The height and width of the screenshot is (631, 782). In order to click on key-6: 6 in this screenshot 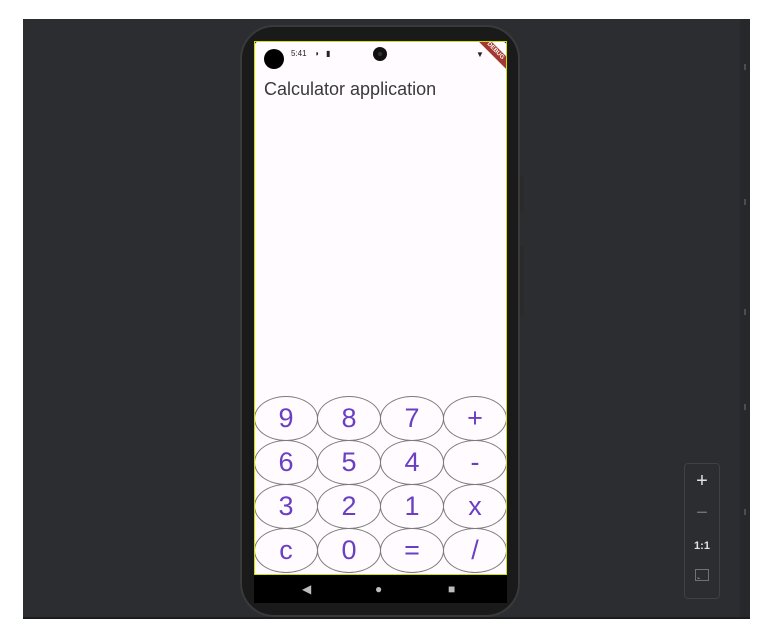, I will do `click(286, 462)`.